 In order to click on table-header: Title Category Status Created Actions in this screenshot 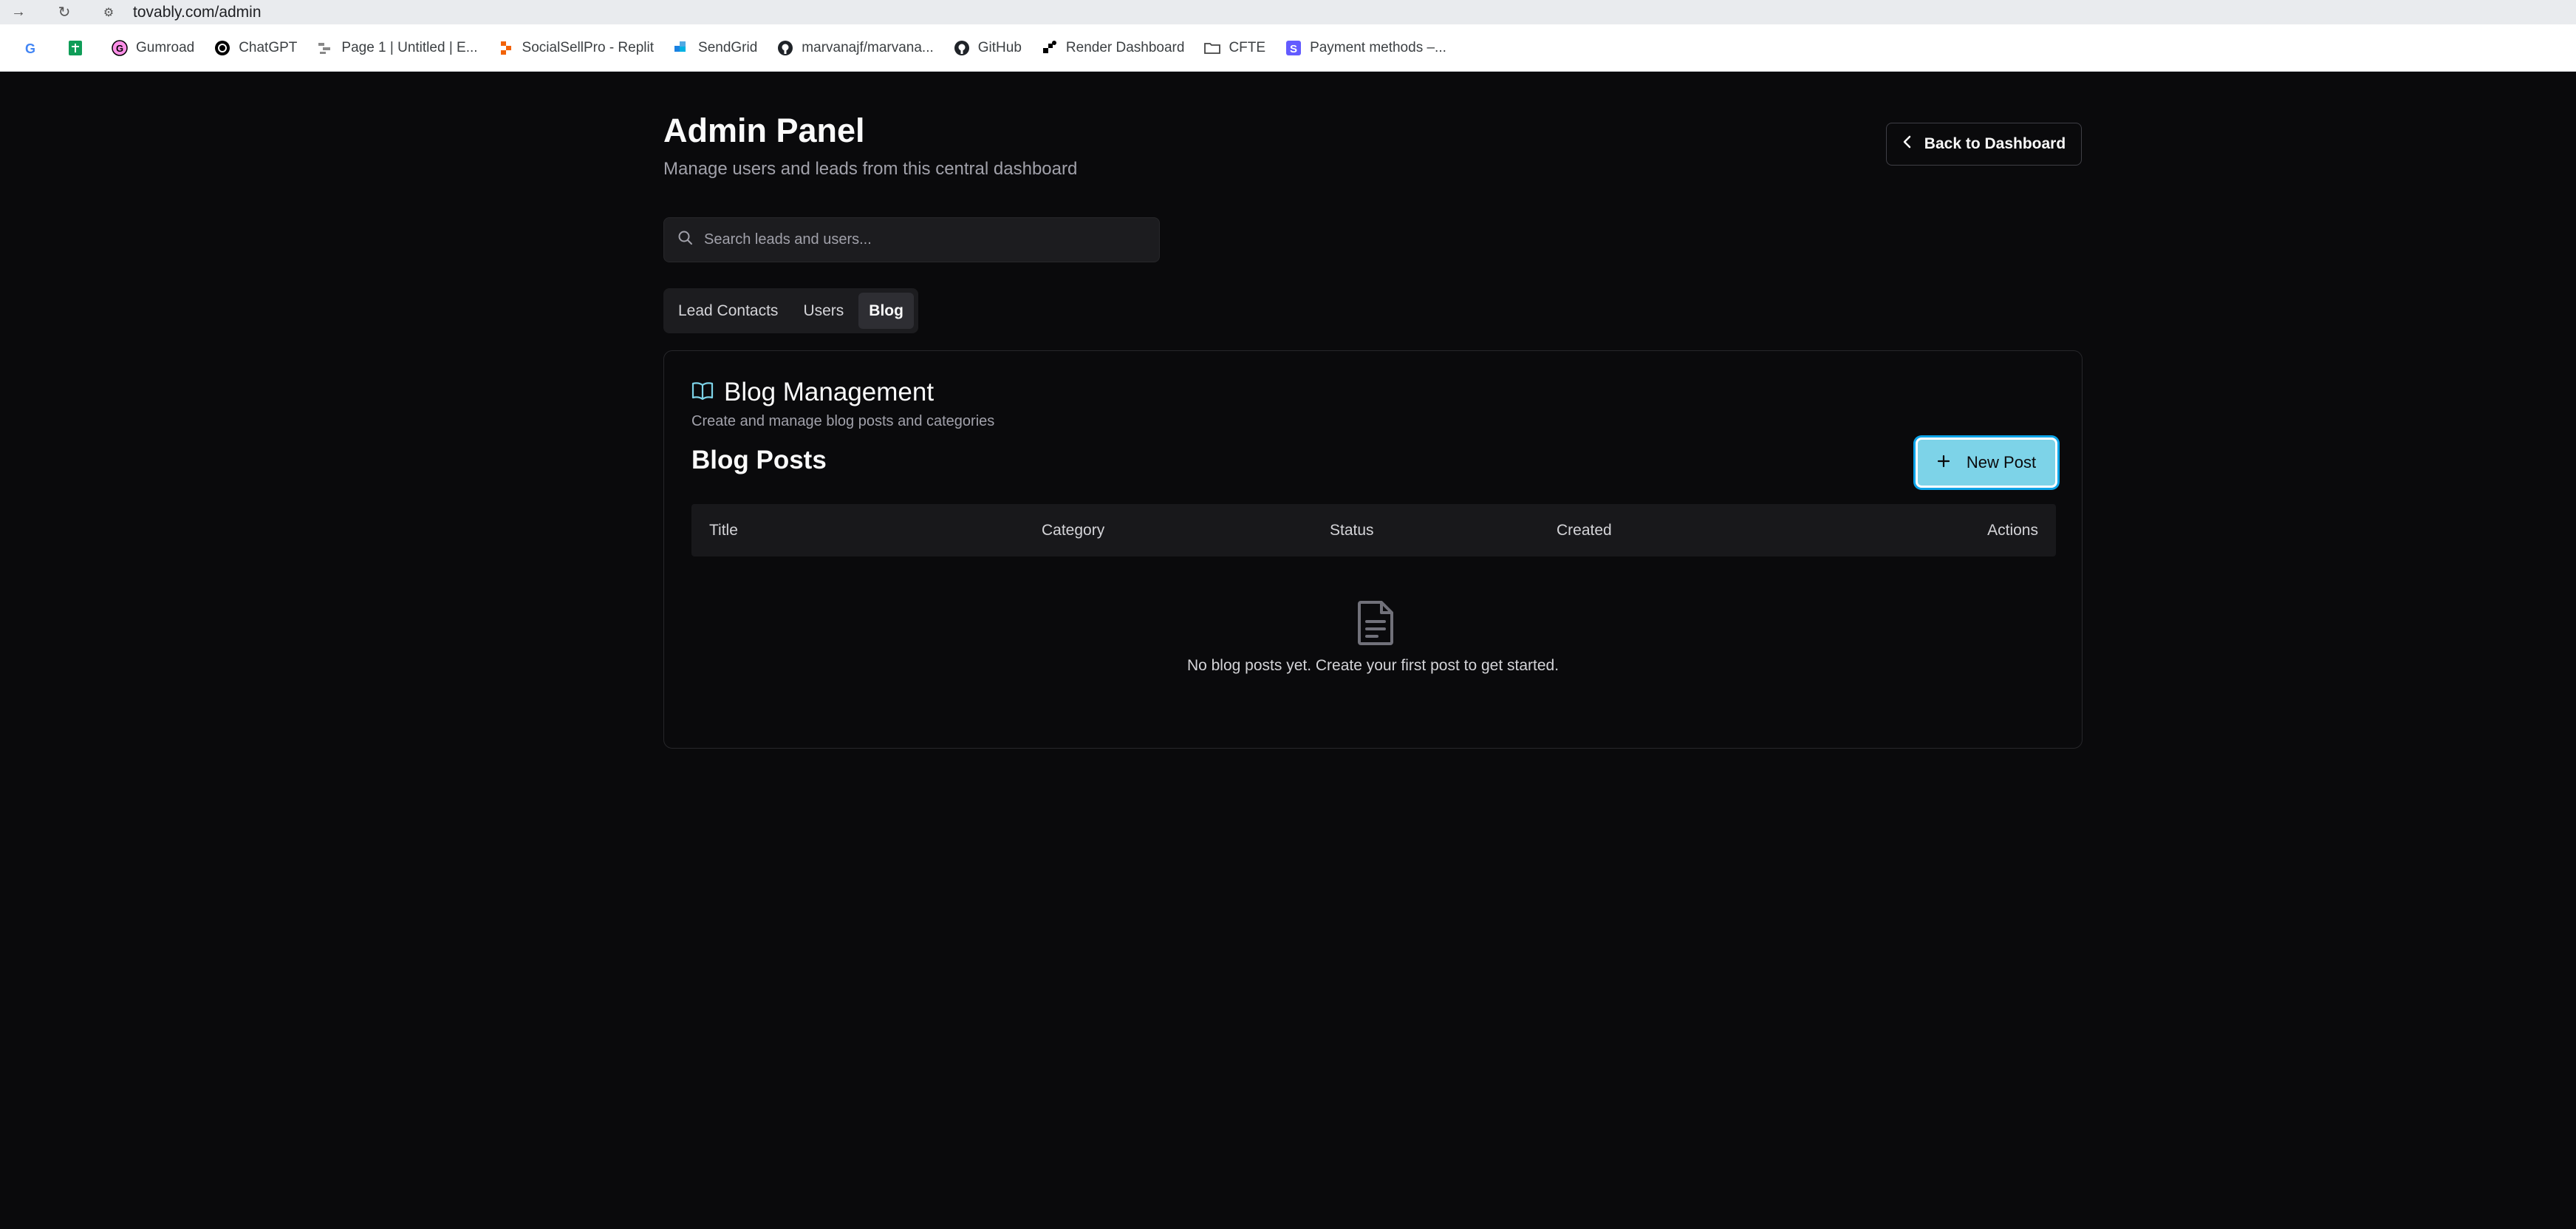, I will do `click(1373, 530)`.